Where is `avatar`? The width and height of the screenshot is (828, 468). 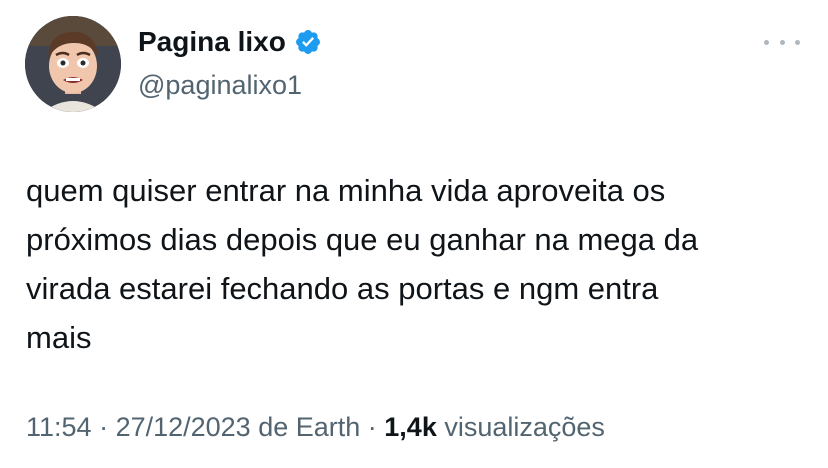
avatar is located at coordinates (73, 64).